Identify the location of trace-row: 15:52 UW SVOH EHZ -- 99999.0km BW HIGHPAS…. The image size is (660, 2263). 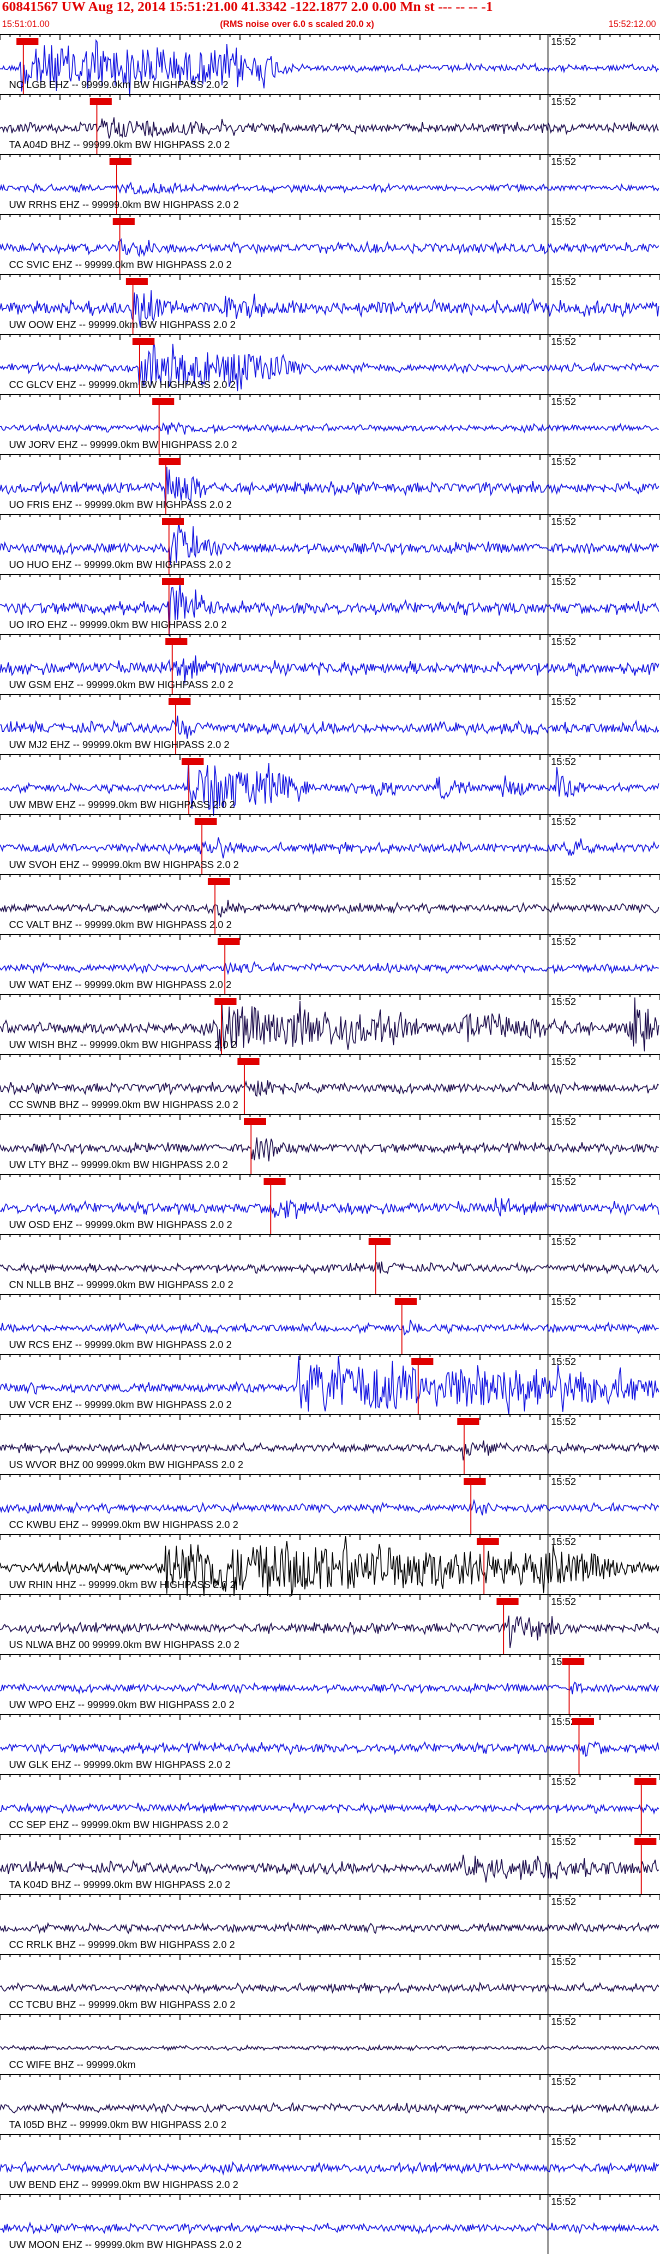
(330, 844).